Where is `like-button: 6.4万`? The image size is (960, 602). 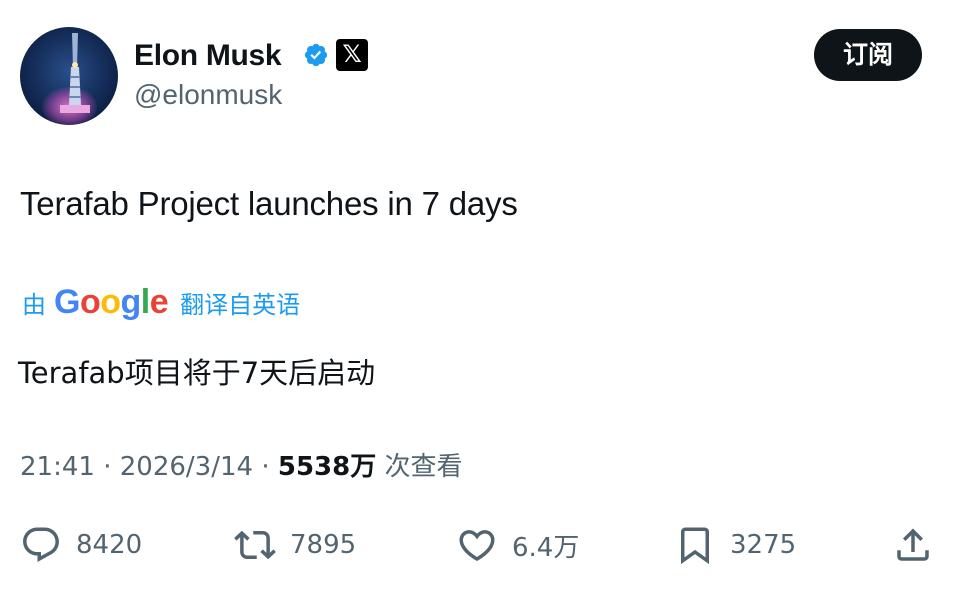 like-button: 6.4万 is located at coordinates (517, 545).